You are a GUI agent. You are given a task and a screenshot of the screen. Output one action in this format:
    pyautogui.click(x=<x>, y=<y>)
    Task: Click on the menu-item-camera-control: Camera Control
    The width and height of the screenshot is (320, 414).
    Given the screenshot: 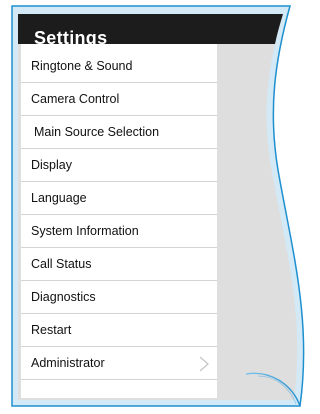 What is the action you would take?
    pyautogui.click(x=119, y=99)
    